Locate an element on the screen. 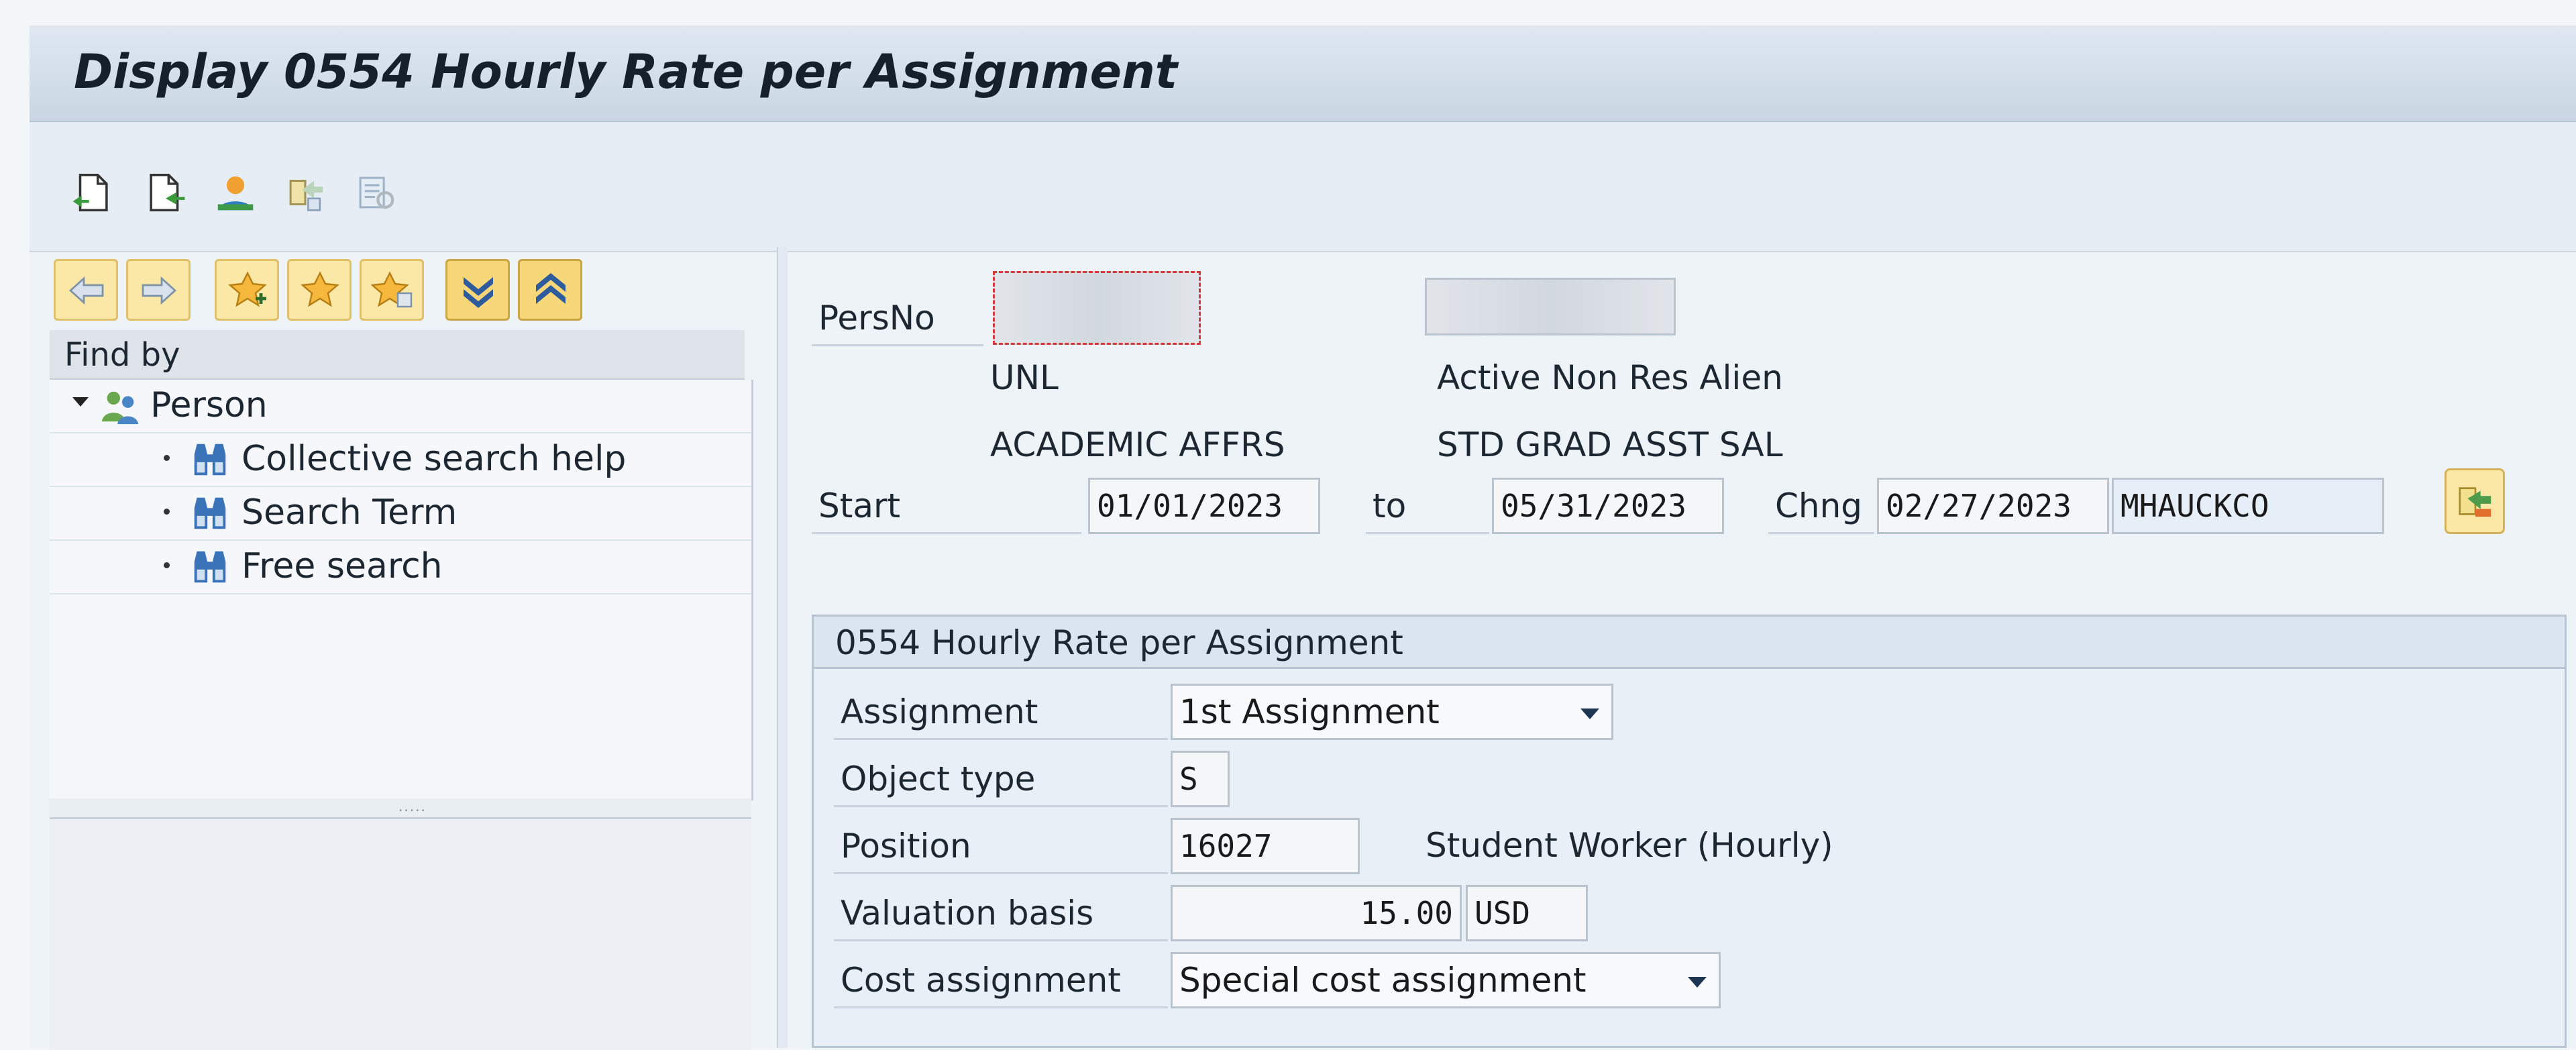 The height and width of the screenshot is (1050, 2576). collapse-button is located at coordinates (550, 290).